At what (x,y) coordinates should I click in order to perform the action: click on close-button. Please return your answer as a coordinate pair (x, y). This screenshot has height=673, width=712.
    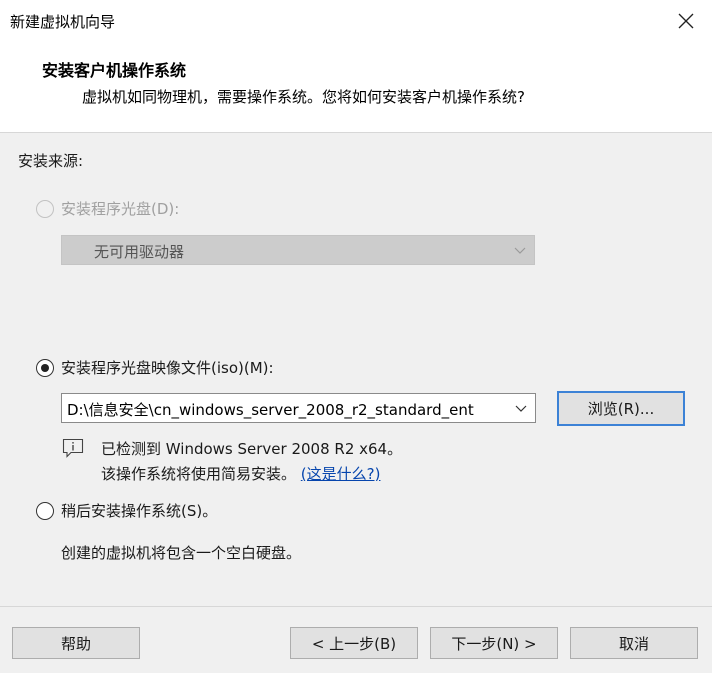
    Looking at the image, I should click on (686, 21).